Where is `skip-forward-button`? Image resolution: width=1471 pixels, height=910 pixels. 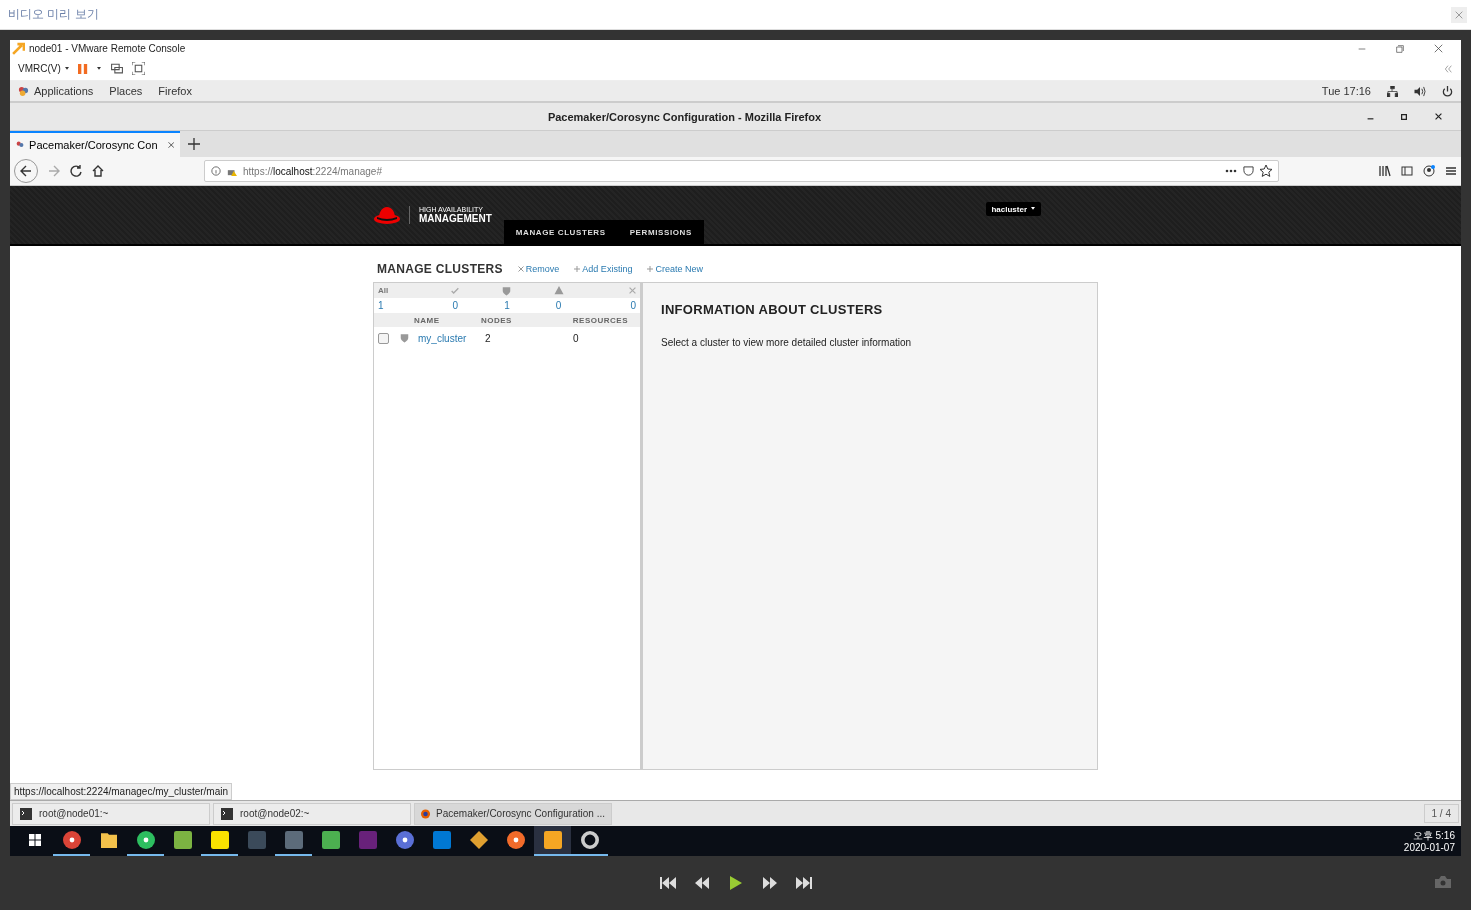
skip-forward-button is located at coordinates (803, 883).